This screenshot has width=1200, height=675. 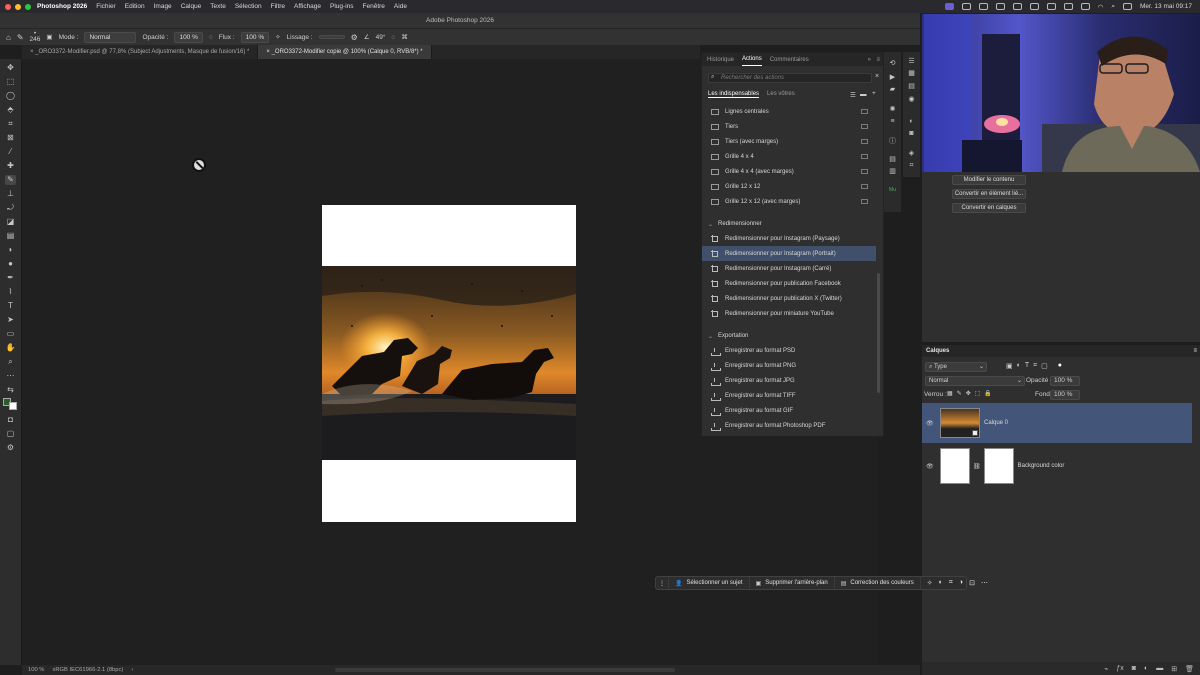 I want to click on action-item: Lignes centrales, so click(x=789, y=111).